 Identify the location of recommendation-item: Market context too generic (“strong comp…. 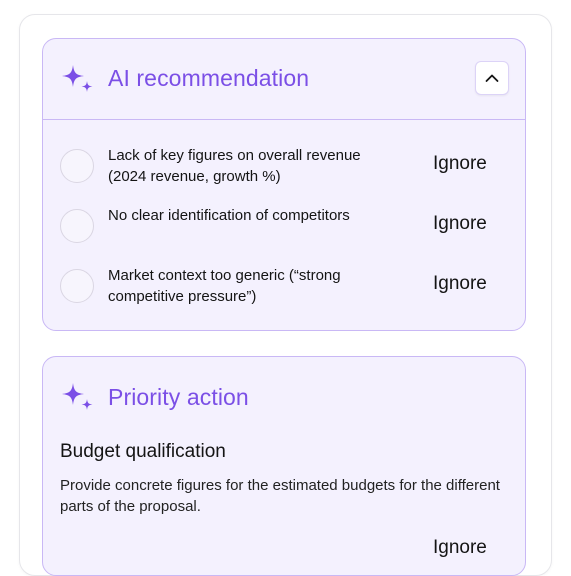
(284, 288).